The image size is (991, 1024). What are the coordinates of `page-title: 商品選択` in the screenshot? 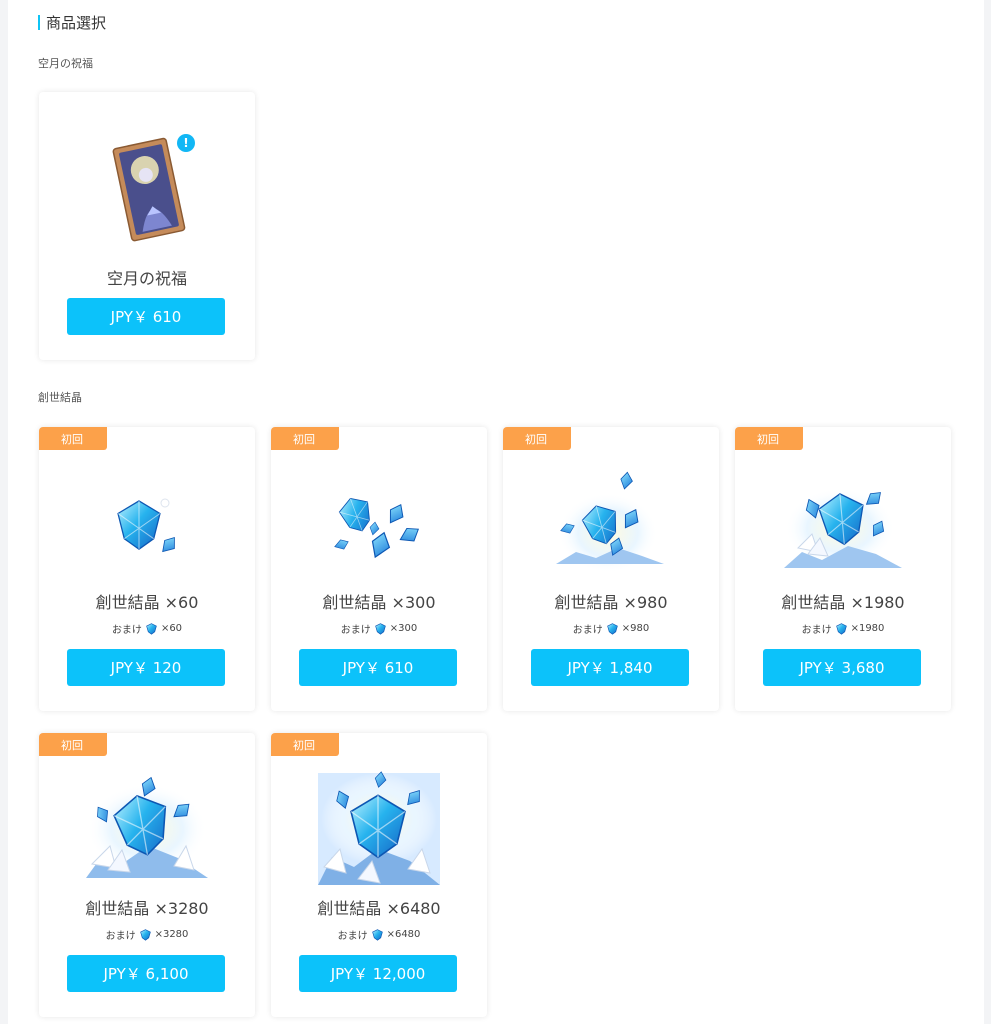 It's located at (72, 22).